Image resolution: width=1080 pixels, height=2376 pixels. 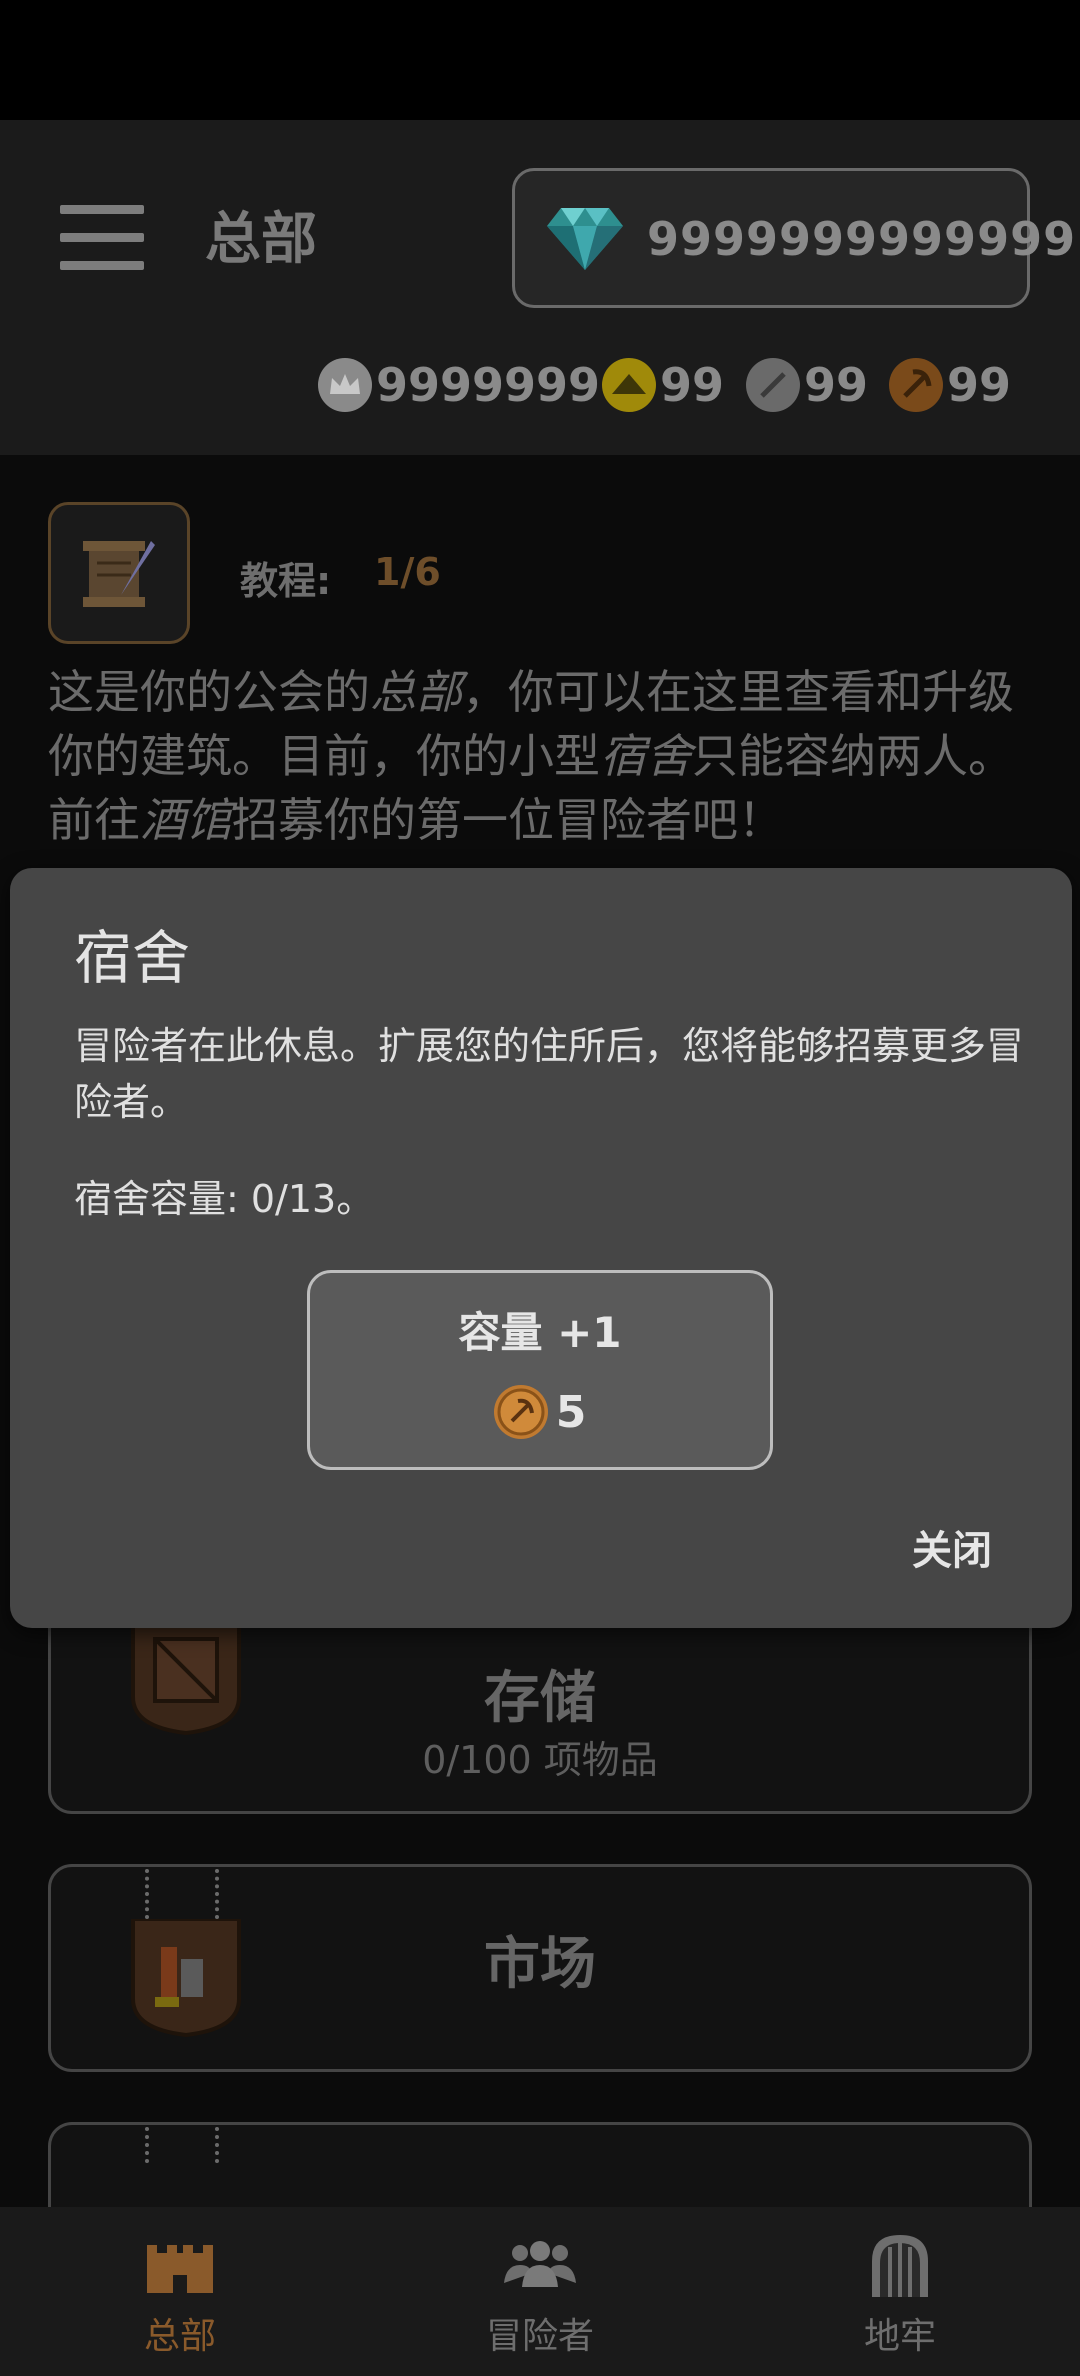 What do you see at coordinates (549, 1074) in the screenshot?
I see `dialog-body: 冒险者在此休息。扩展您的住所后，您将能够招募更多冒险者。` at bounding box center [549, 1074].